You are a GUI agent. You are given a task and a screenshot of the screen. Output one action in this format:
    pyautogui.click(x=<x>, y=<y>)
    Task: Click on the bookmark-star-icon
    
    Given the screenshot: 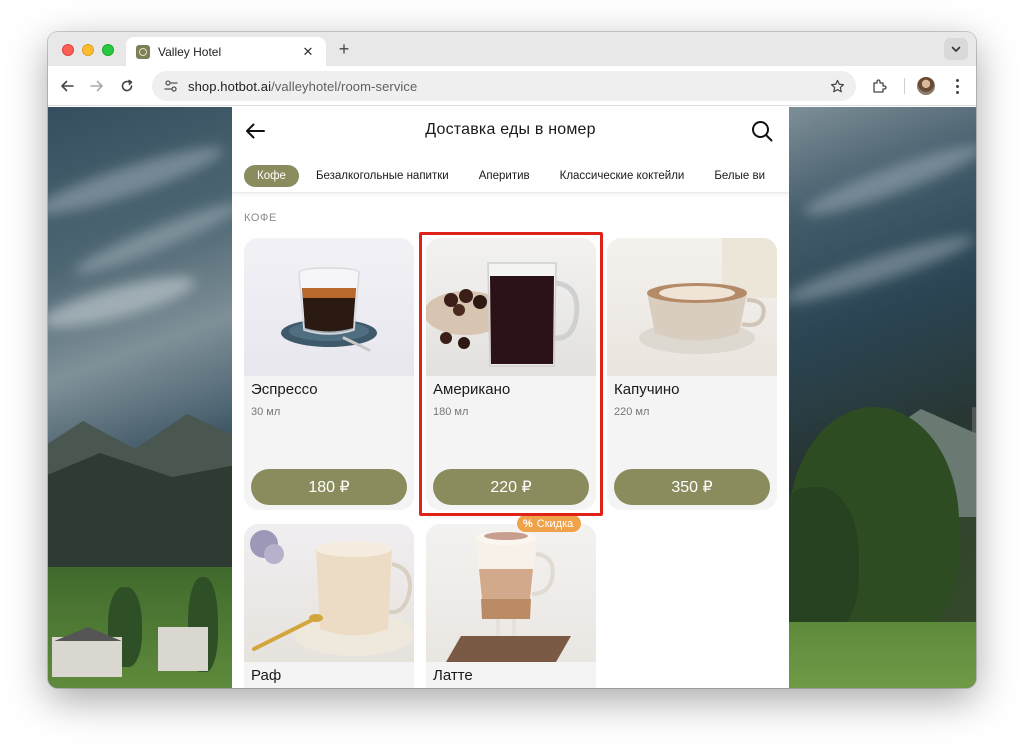 What is the action you would take?
    pyautogui.click(x=837, y=86)
    